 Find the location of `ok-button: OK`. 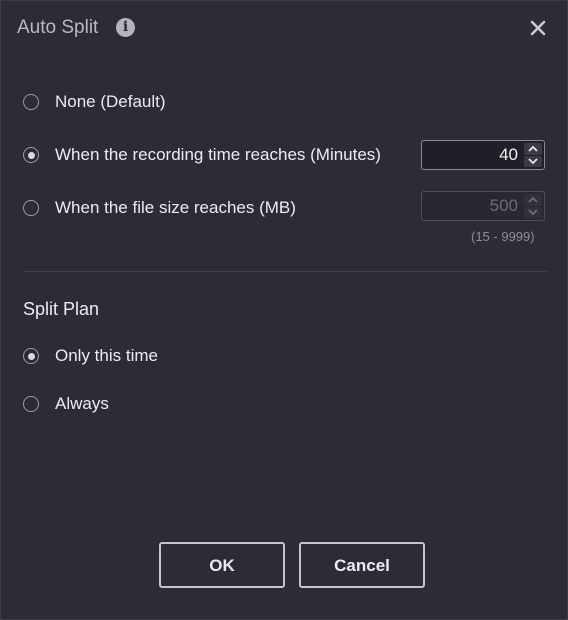

ok-button: OK is located at coordinates (222, 565).